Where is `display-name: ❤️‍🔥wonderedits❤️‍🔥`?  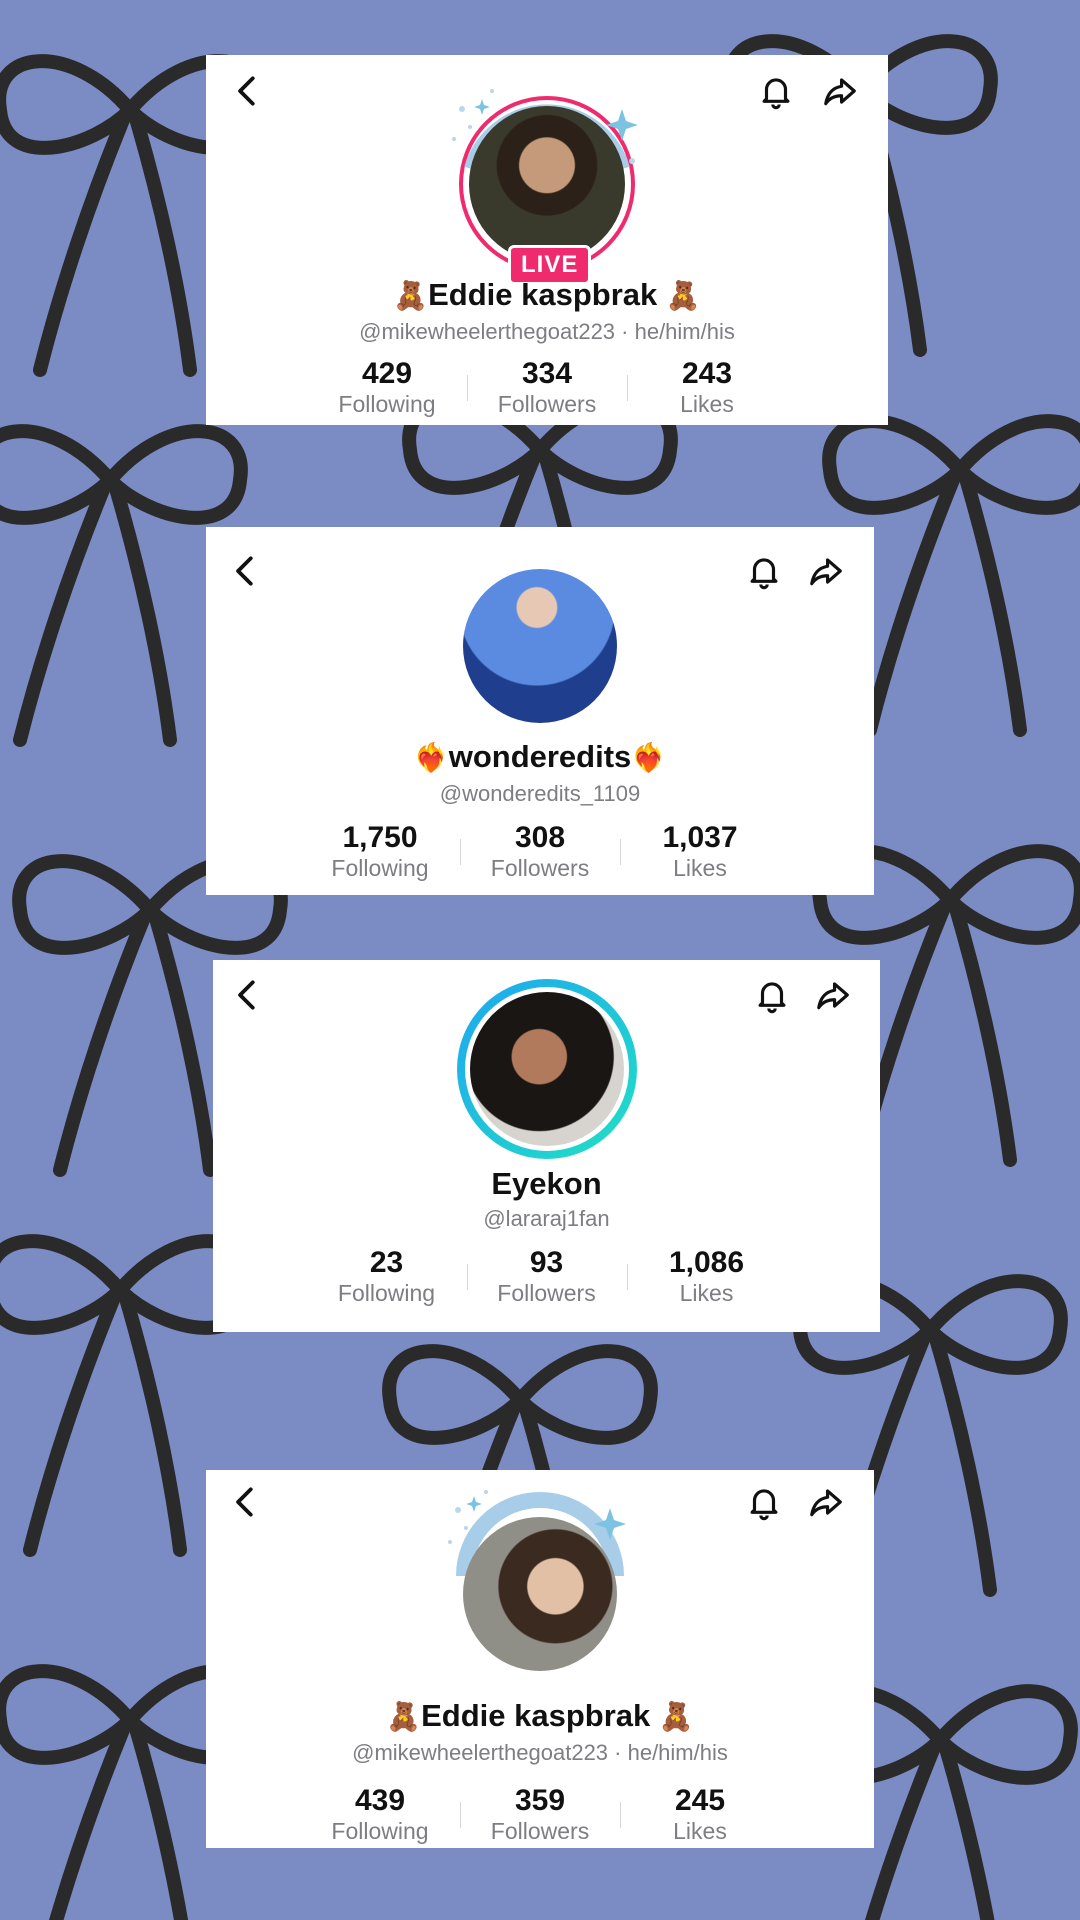
display-name: ❤️‍🔥wonderedits❤️‍🔥 is located at coordinates (540, 757).